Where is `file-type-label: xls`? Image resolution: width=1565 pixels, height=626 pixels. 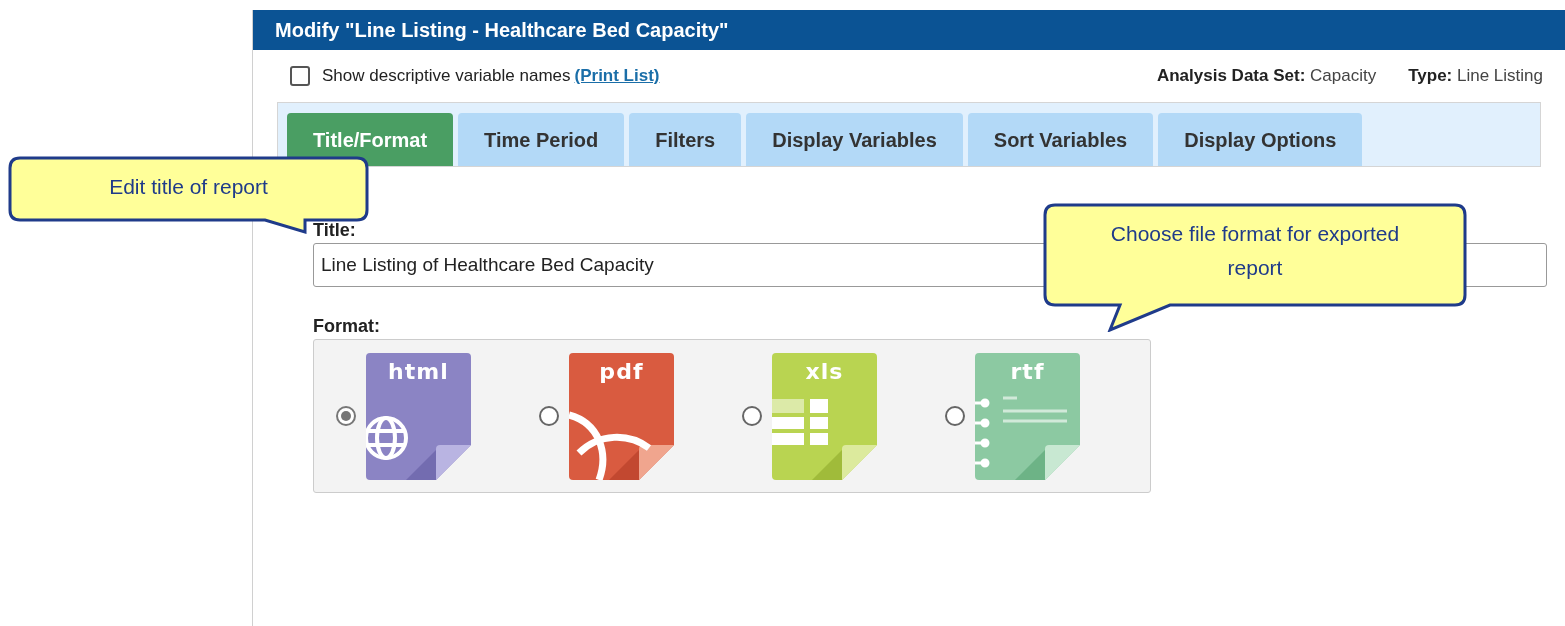 file-type-label: xls is located at coordinates (824, 371).